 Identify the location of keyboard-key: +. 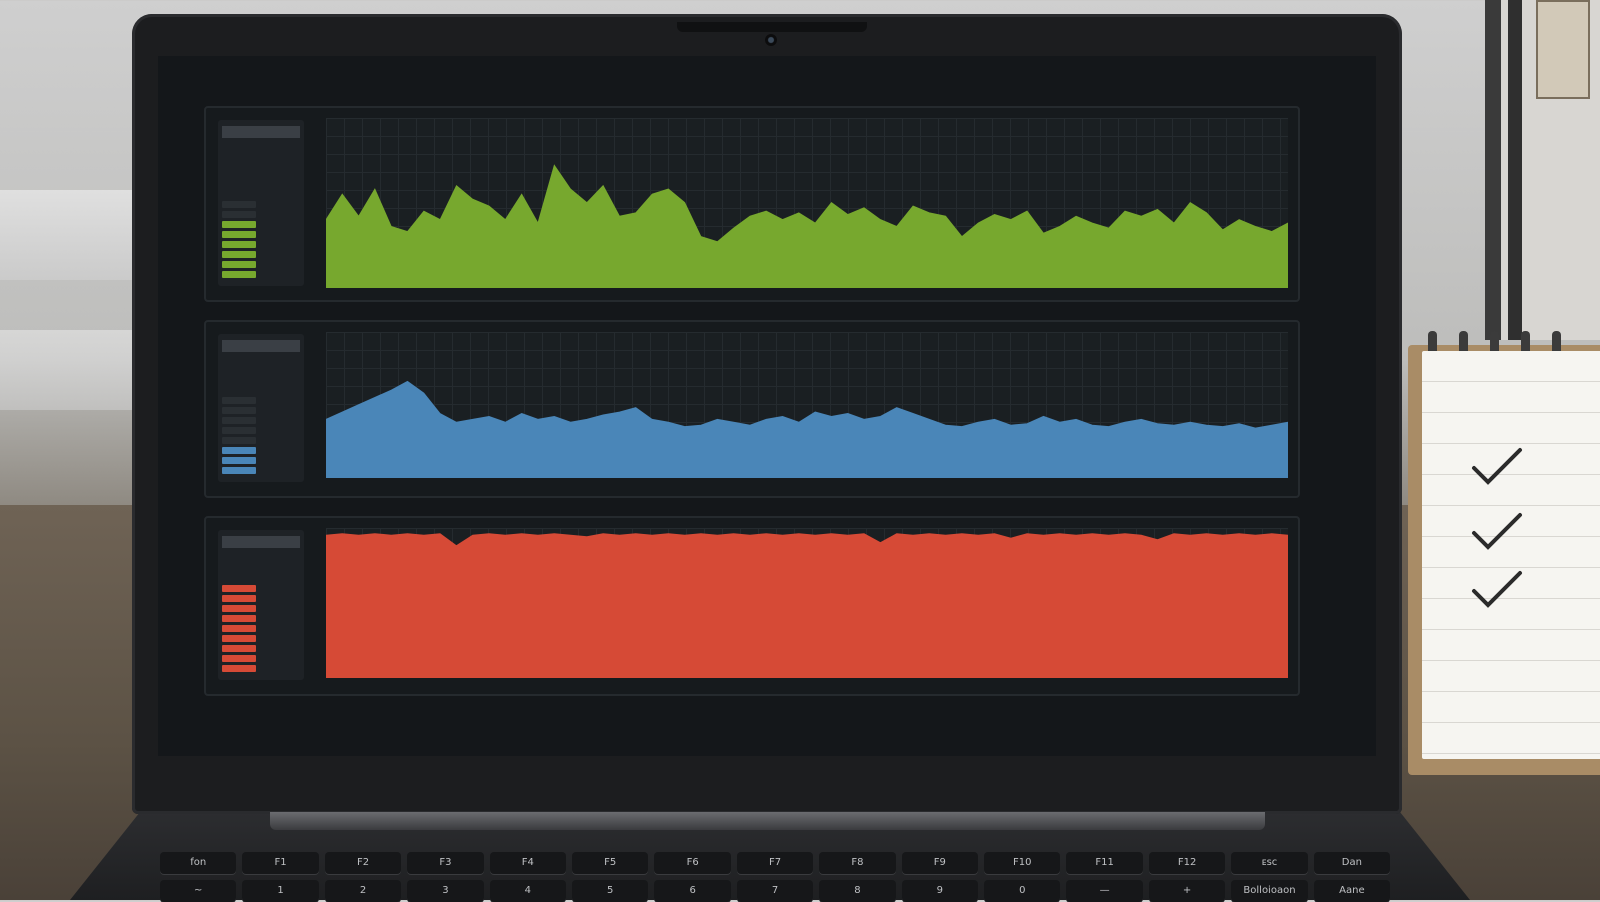
(1187, 891).